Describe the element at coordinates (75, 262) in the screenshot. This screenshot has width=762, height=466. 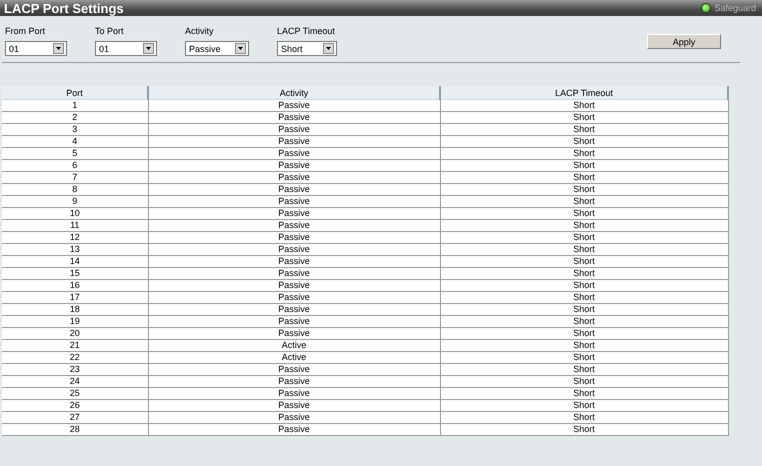
I see `table-cell: 14` at that location.